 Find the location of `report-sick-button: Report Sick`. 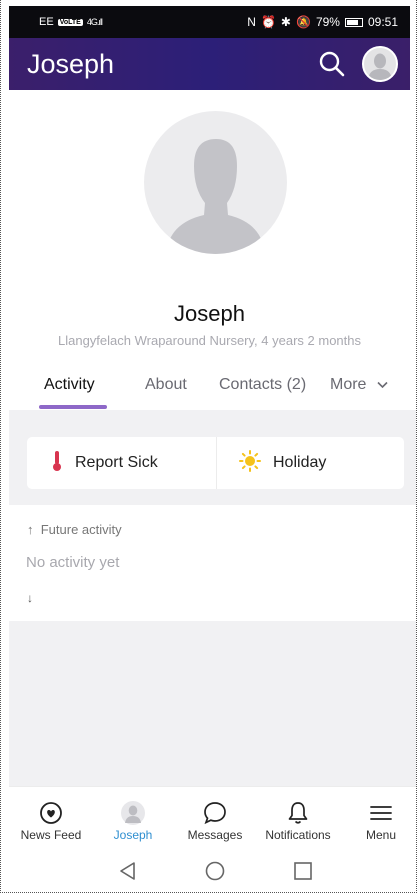

report-sick-button: Report Sick is located at coordinates (121, 463).